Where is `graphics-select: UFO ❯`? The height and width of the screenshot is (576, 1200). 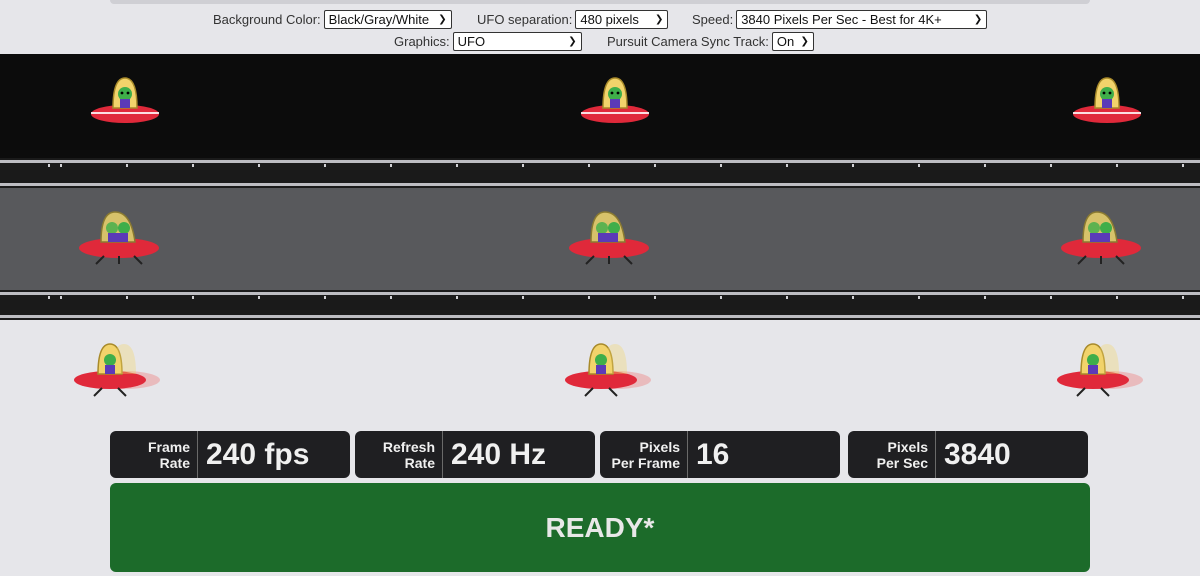 graphics-select: UFO ❯ is located at coordinates (517, 41).